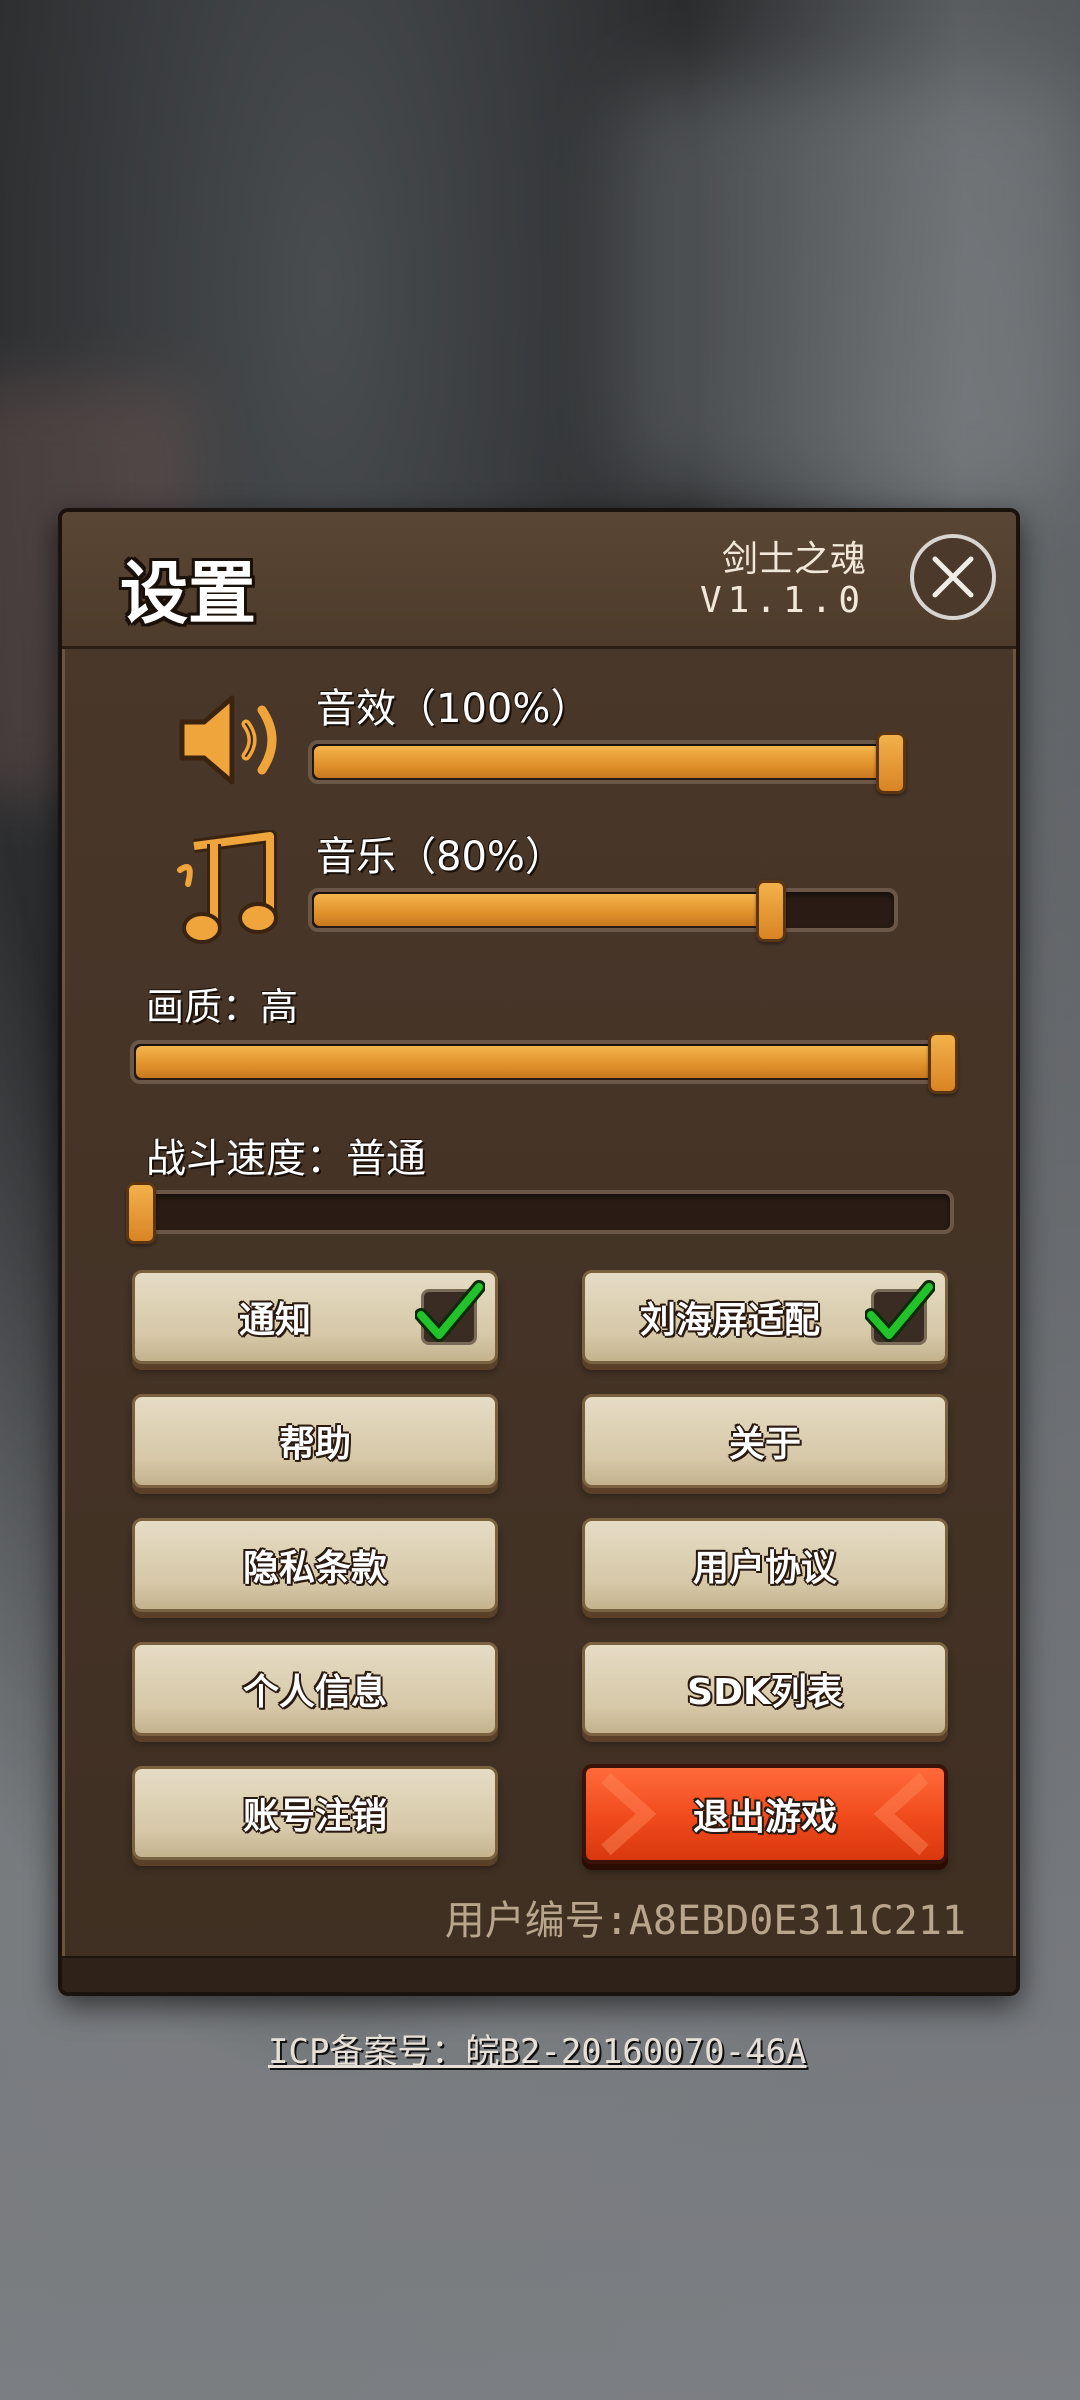  I want to click on panel-footer, so click(539, 1974).